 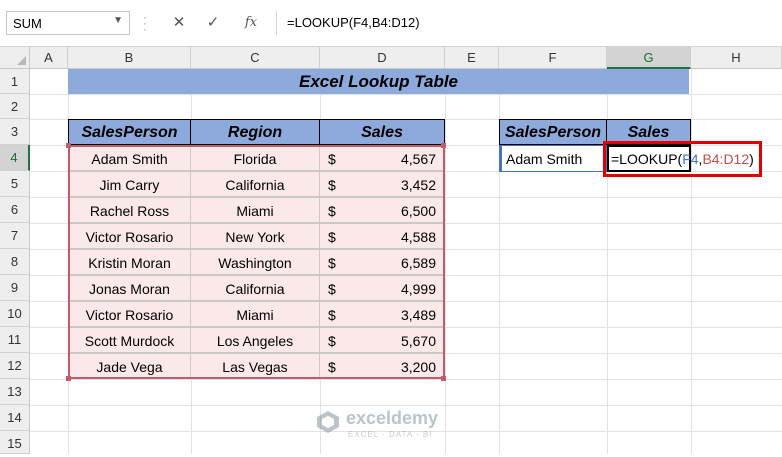 I want to click on sheet-title: Excel Lookup Table, so click(x=378, y=81).